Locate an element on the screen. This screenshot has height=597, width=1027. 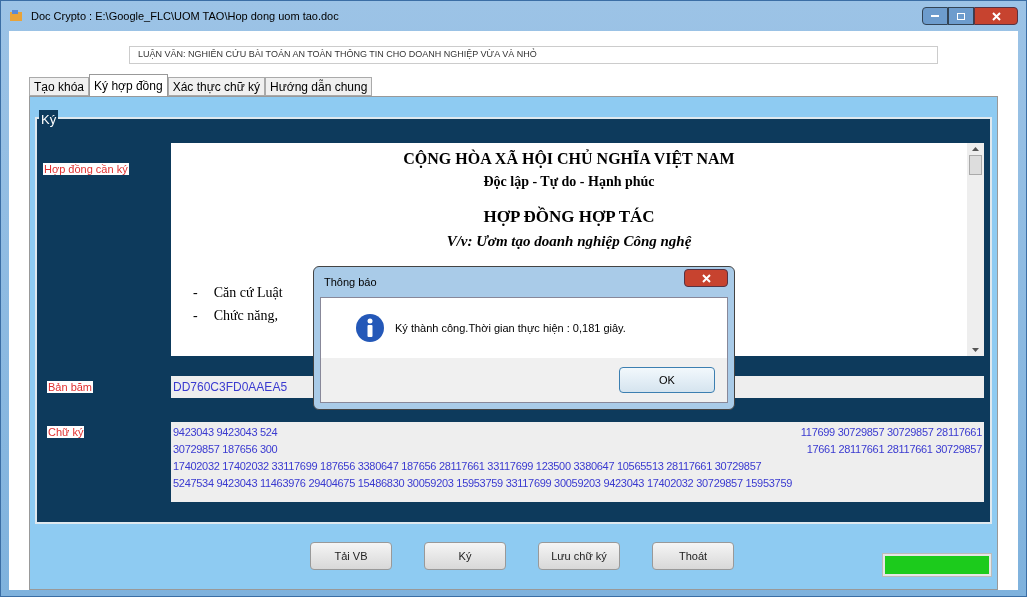
tab: Ký hợp đồng is located at coordinates (128, 85).